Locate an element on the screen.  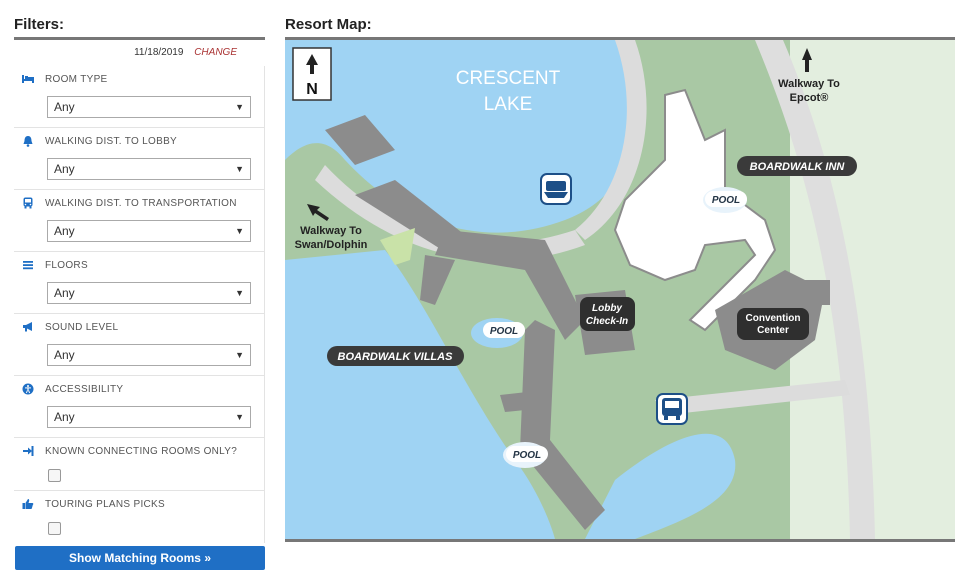
filter-label: TOURING PLANS PICKS is located at coordinates (105, 504).